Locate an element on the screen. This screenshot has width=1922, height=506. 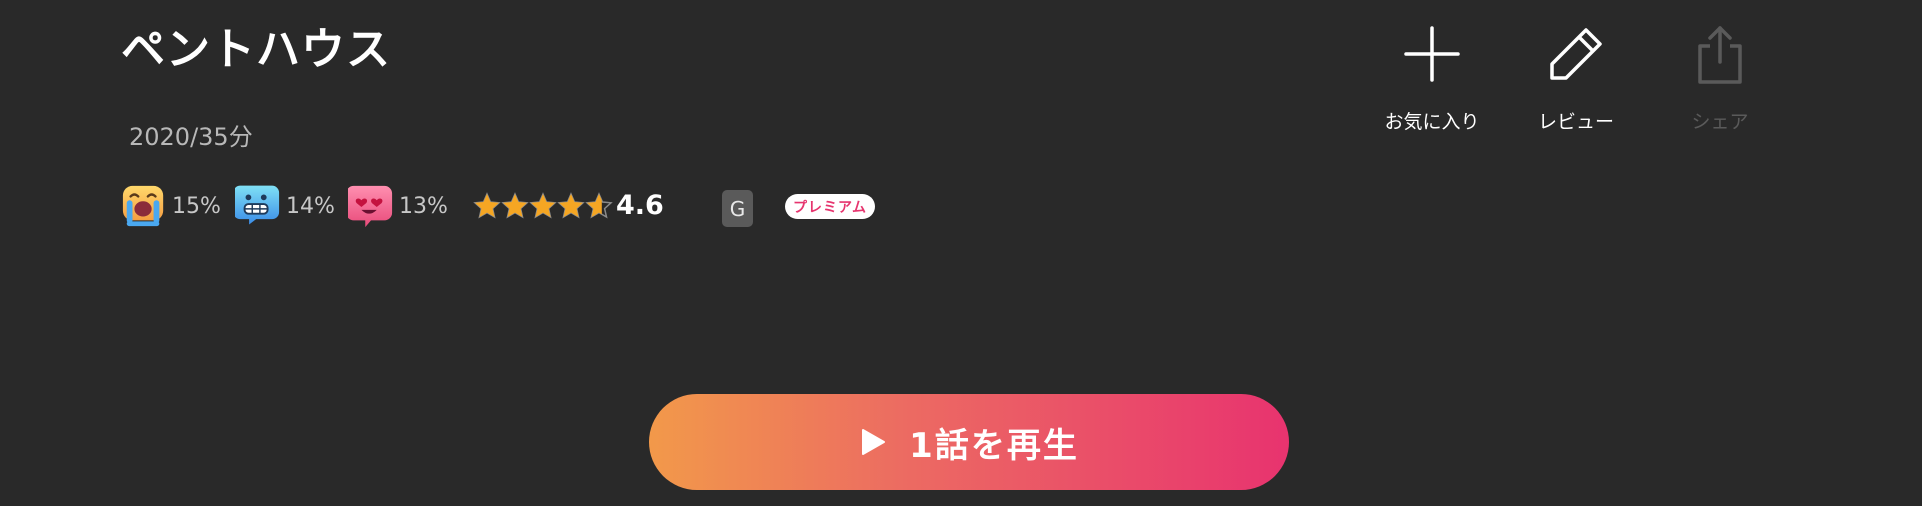
plus-icon is located at coordinates (1432, 54).